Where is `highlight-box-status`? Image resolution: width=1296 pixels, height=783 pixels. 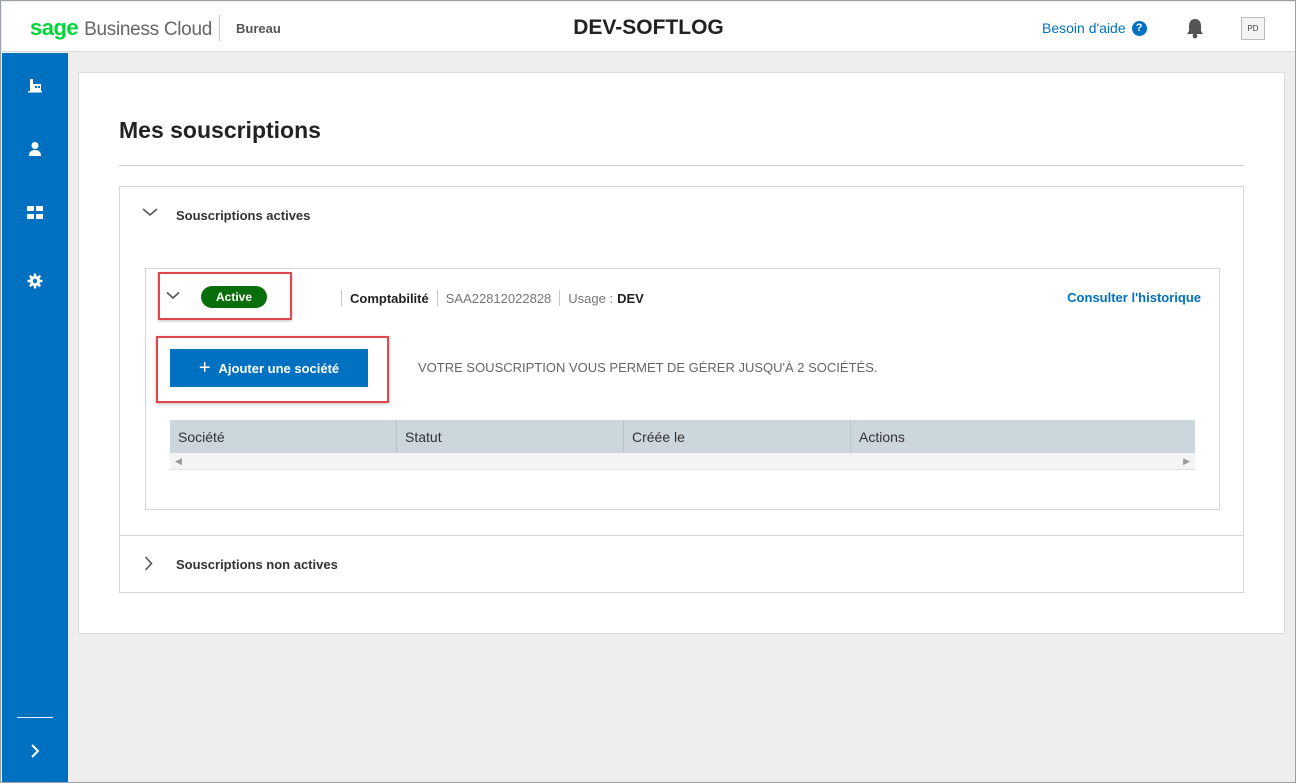 highlight-box-status is located at coordinates (225, 296).